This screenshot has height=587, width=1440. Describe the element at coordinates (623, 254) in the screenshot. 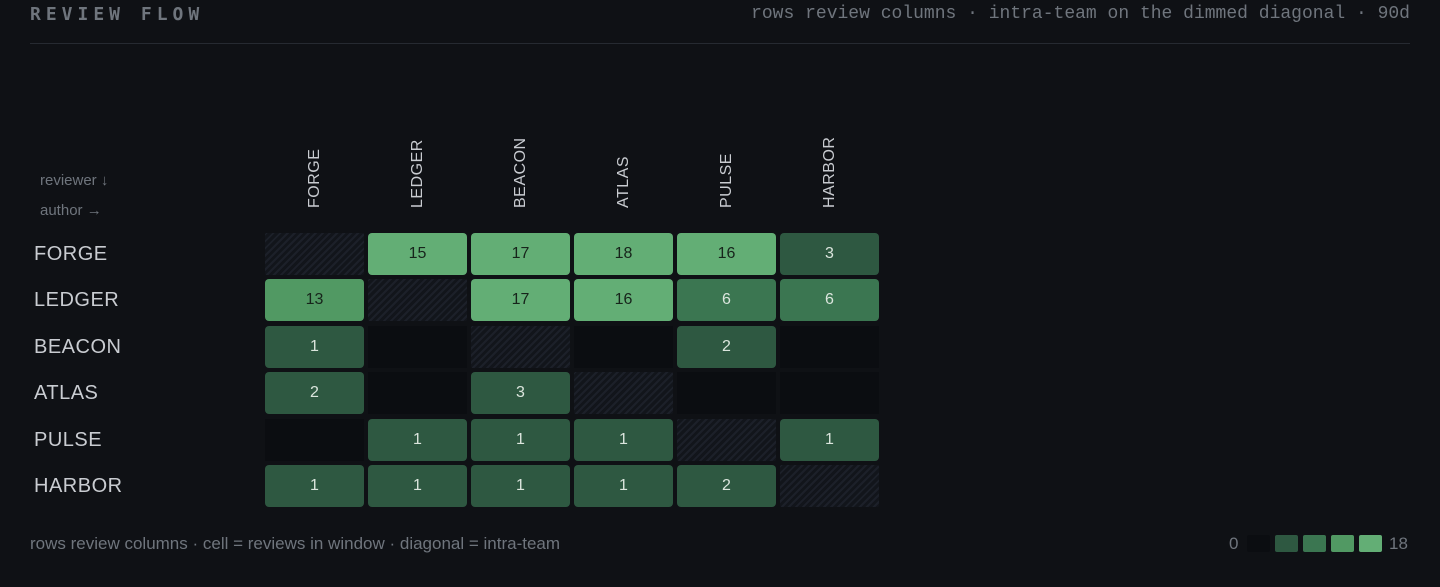

I see `heatmap-cell: 18` at that location.